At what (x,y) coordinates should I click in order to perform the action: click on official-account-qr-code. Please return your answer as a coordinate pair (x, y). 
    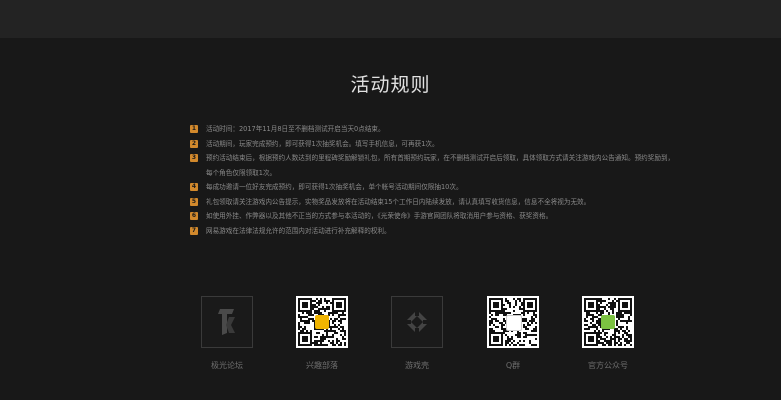
    Looking at the image, I should click on (608, 322).